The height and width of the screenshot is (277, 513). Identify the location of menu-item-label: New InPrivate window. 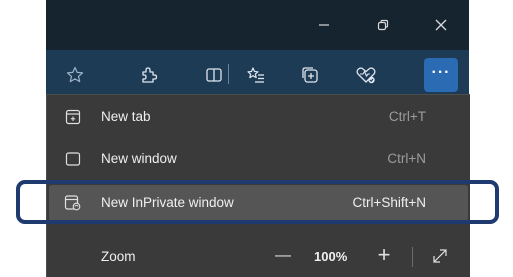
(167, 202).